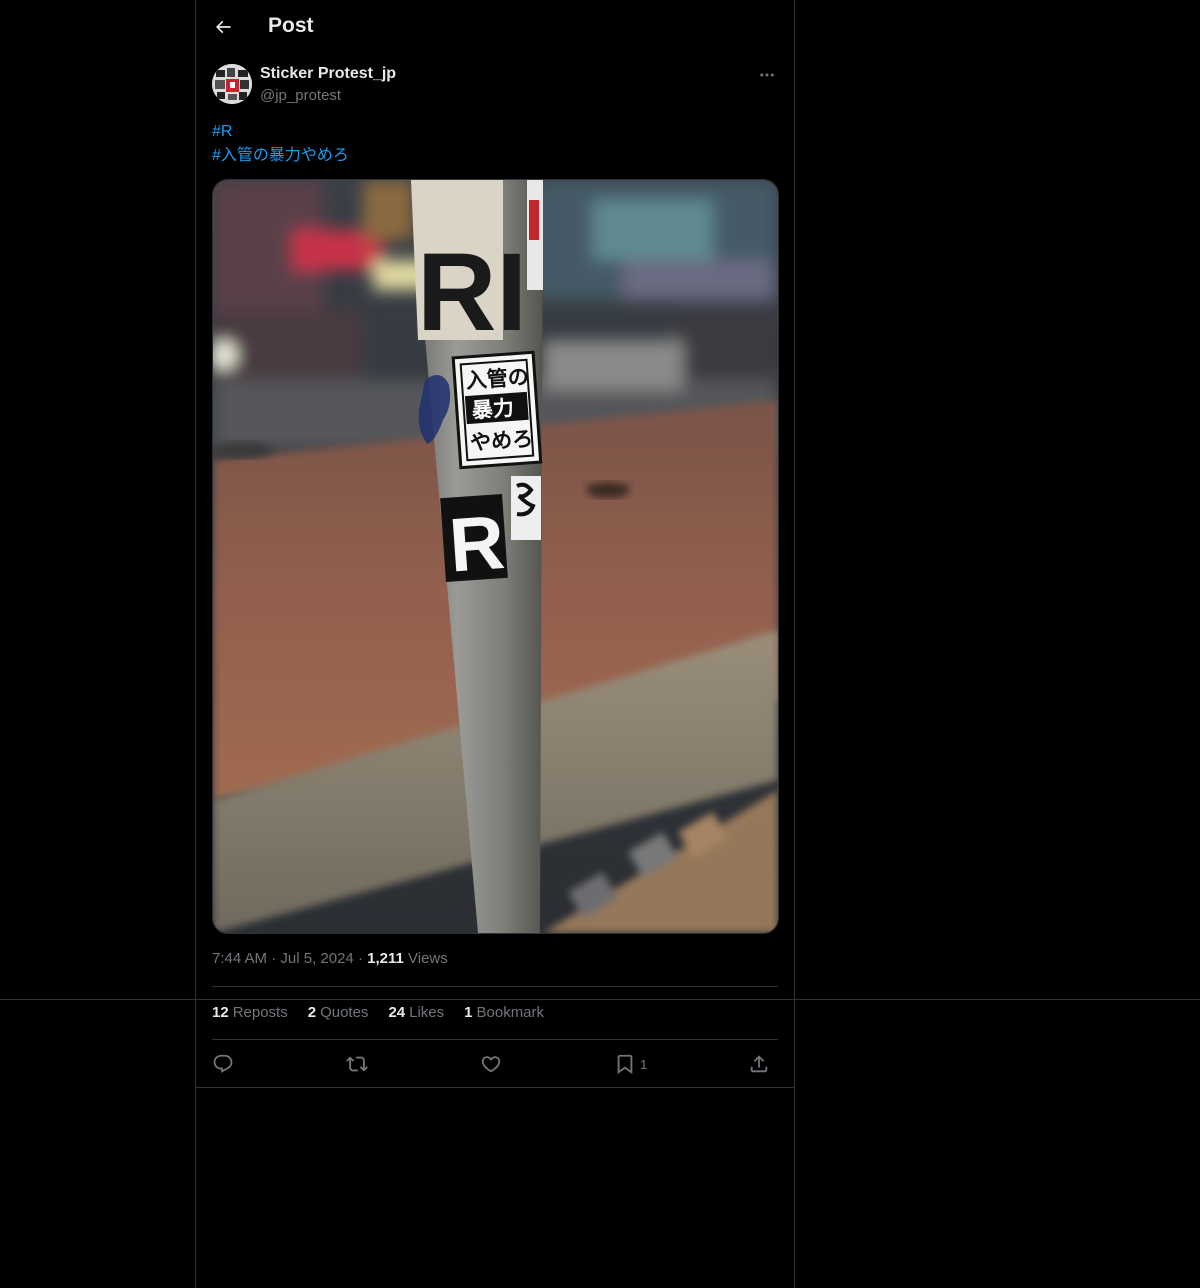 This screenshot has width=1200, height=1288. Describe the element at coordinates (468, 1012) in the screenshot. I see `bookmarks-count: 1` at that location.